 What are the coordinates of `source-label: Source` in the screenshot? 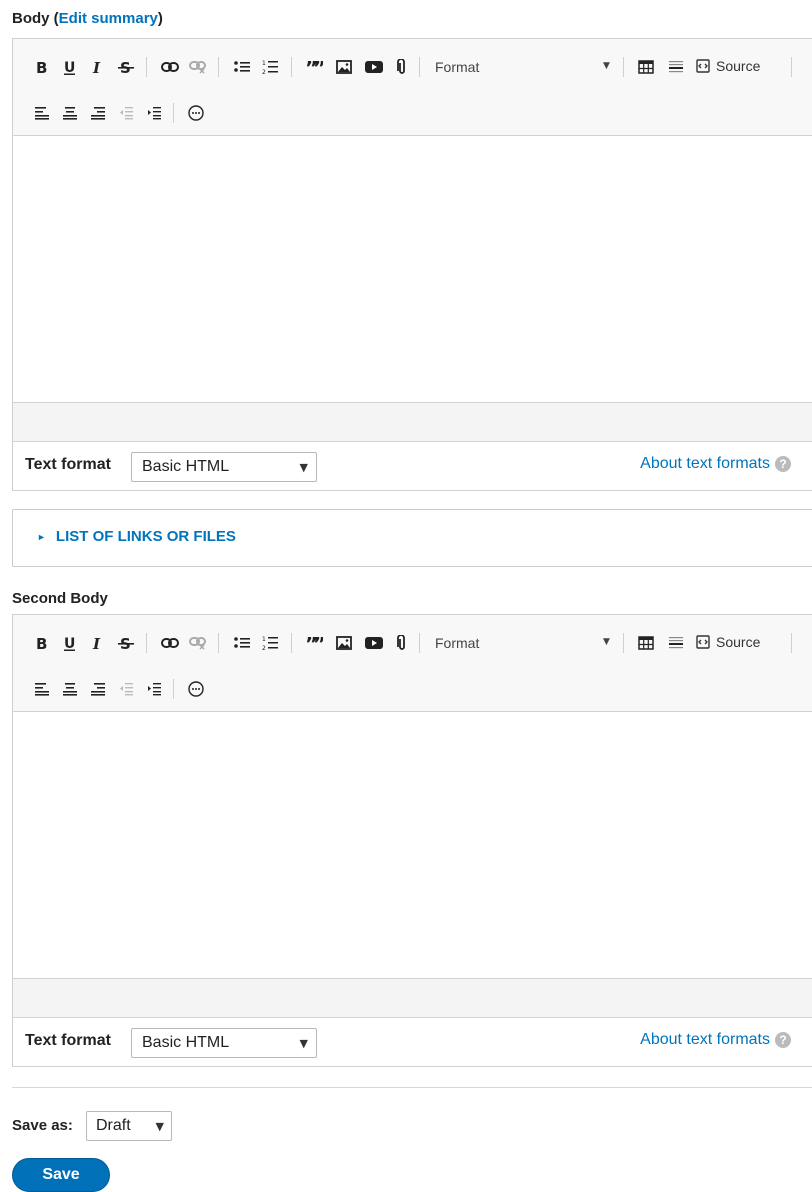 It's located at (738, 642).